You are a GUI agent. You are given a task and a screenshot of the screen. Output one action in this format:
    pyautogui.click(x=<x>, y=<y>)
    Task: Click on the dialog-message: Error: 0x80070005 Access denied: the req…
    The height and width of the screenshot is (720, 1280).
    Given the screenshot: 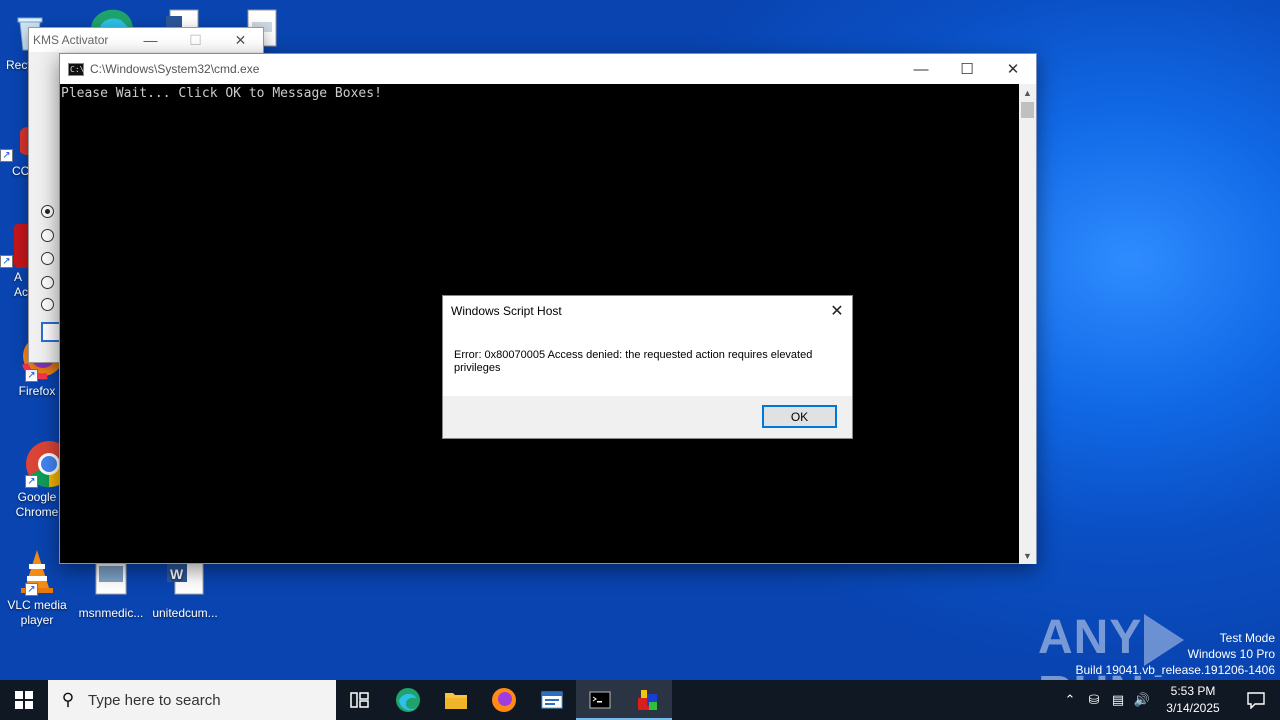 What is the action you would take?
    pyautogui.click(x=633, y=361)
    